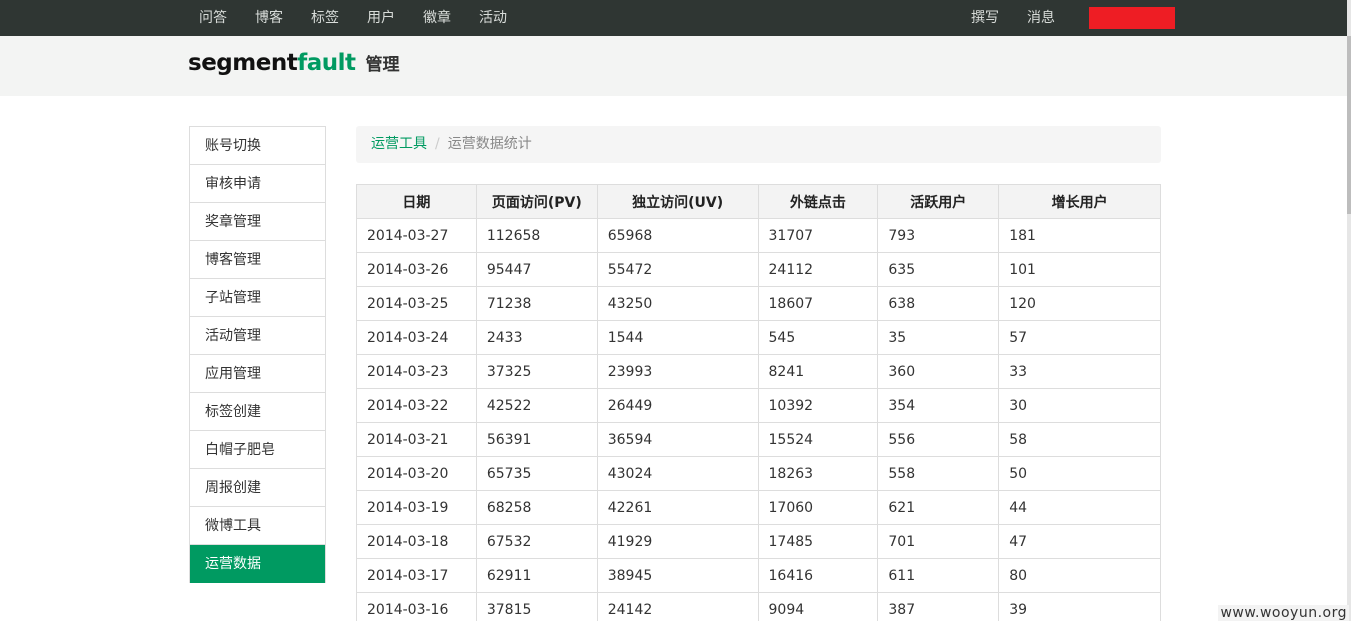 The image size is (1351, 621). Describe the element at coordinates (536, 439) in the screenshot. I see `table-cell: 56391` at that location.